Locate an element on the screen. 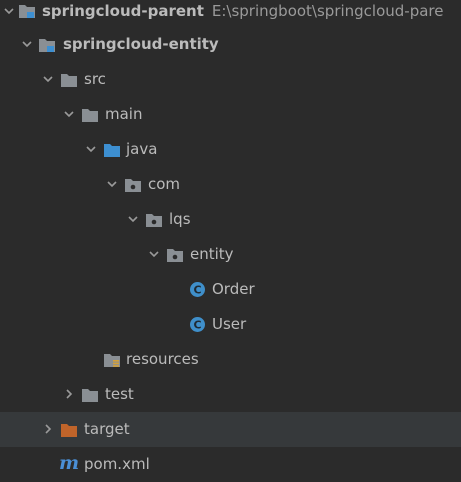  class-label: Order is located at coordinates (233, 289).